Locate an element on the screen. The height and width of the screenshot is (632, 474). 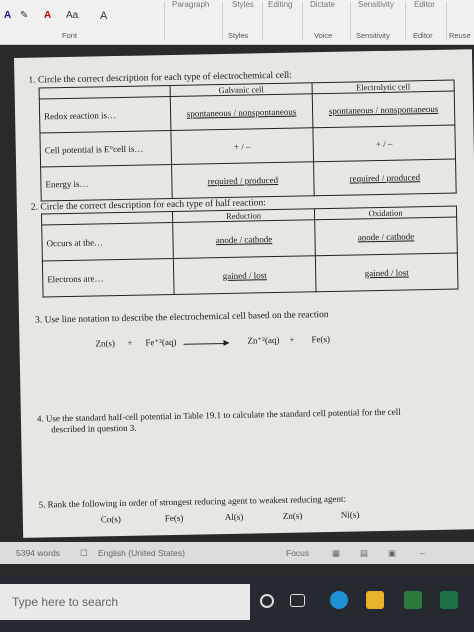
galvanic-energy-options: required / produced is located at coordinates (243, 180).